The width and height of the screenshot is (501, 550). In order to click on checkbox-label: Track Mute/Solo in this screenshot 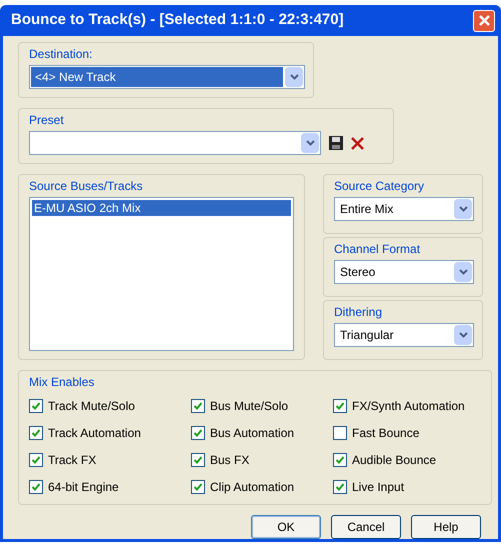, I will do `click(91, 406)`.